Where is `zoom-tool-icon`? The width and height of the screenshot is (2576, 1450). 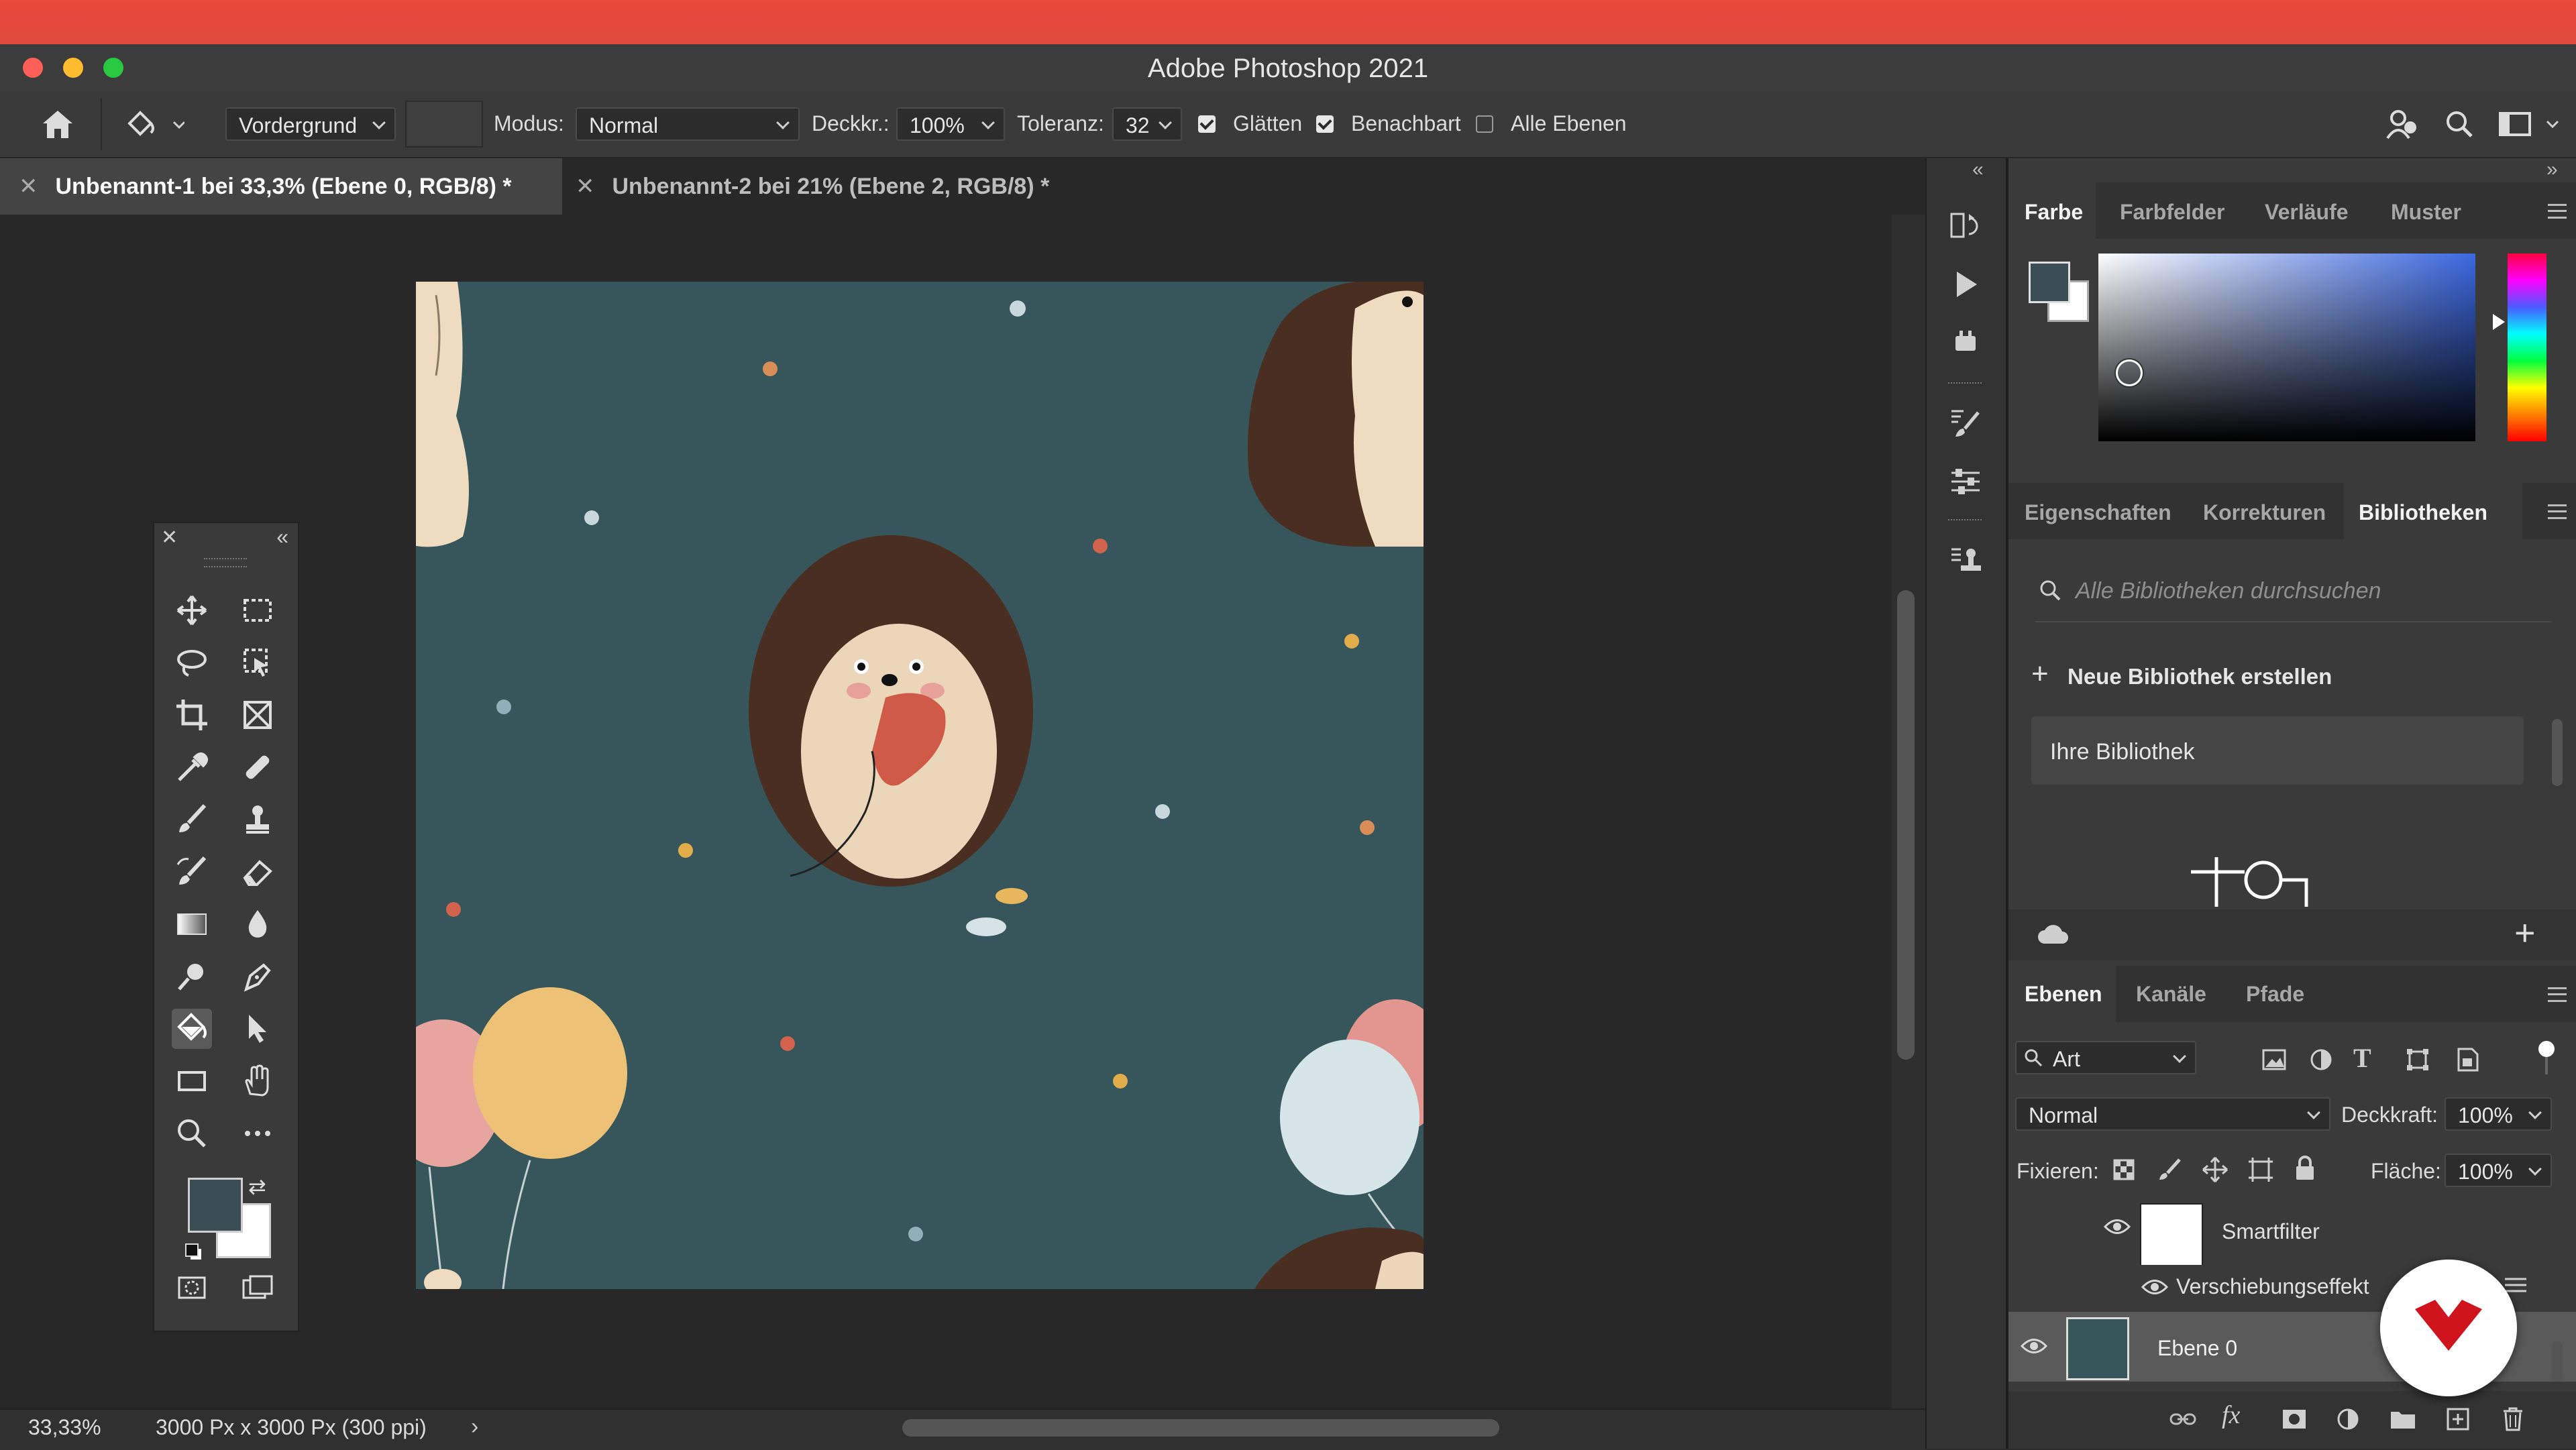
zoom-tool-icon is located at coordinates (192, 1133).